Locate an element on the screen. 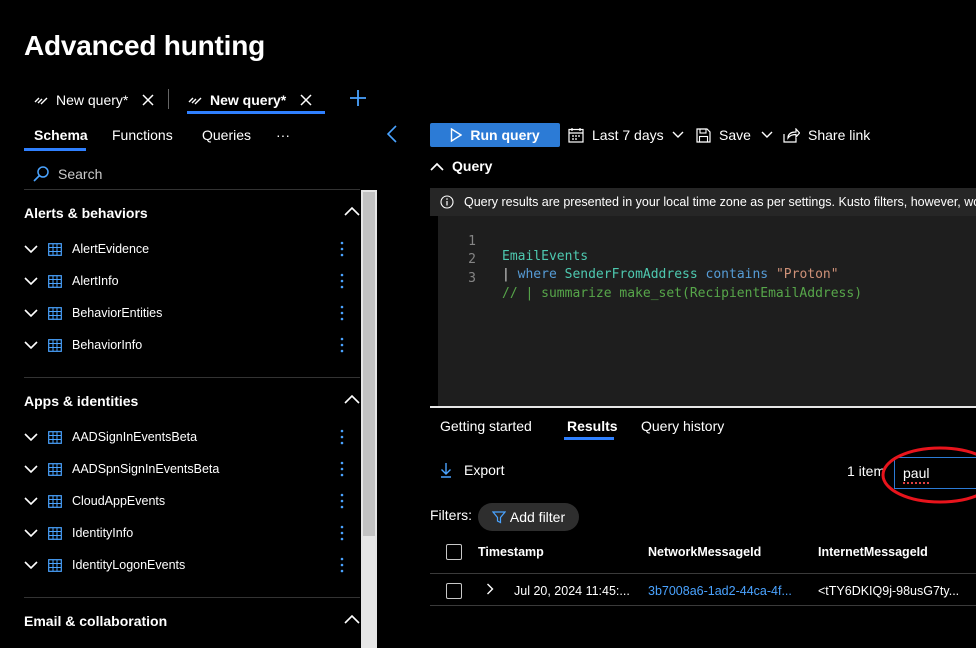  schema-item-label: BehaviorInfo is located at coordinates (107, 345).